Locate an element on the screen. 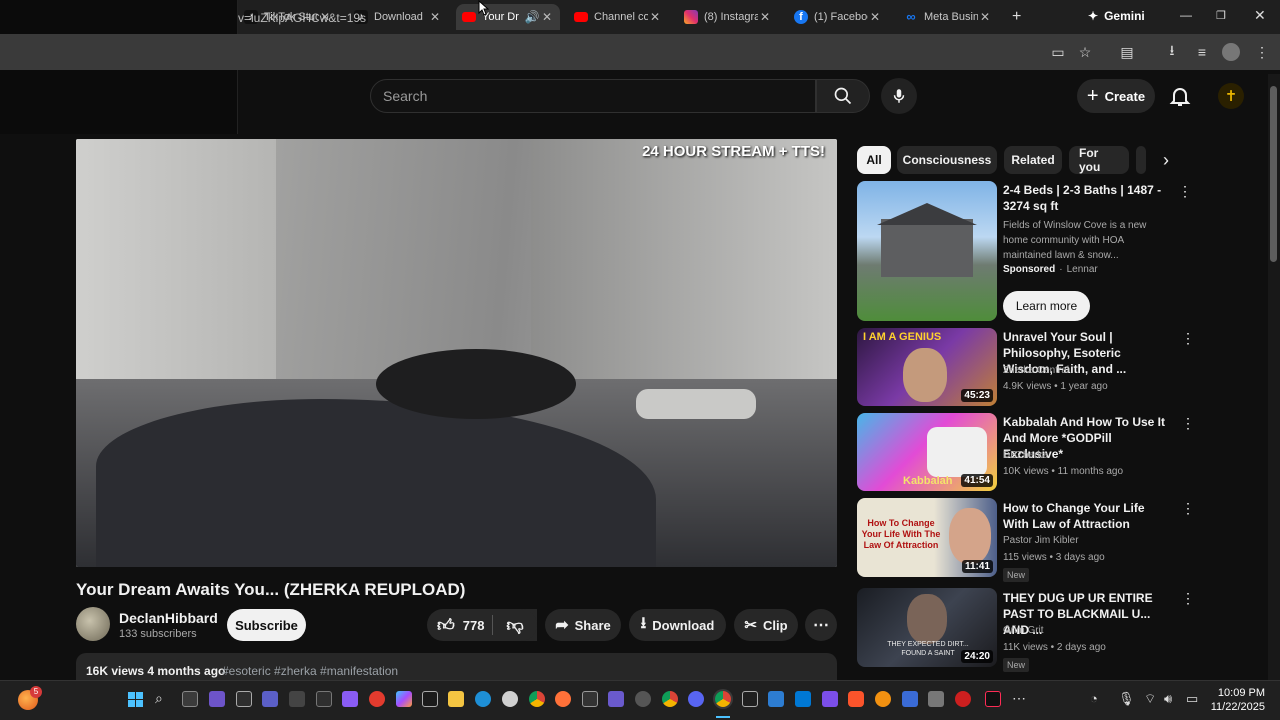 The width and height of the screenshot is (1280, 720). reading-mode-icon: ▤ is located at coordinates (1127, 52).